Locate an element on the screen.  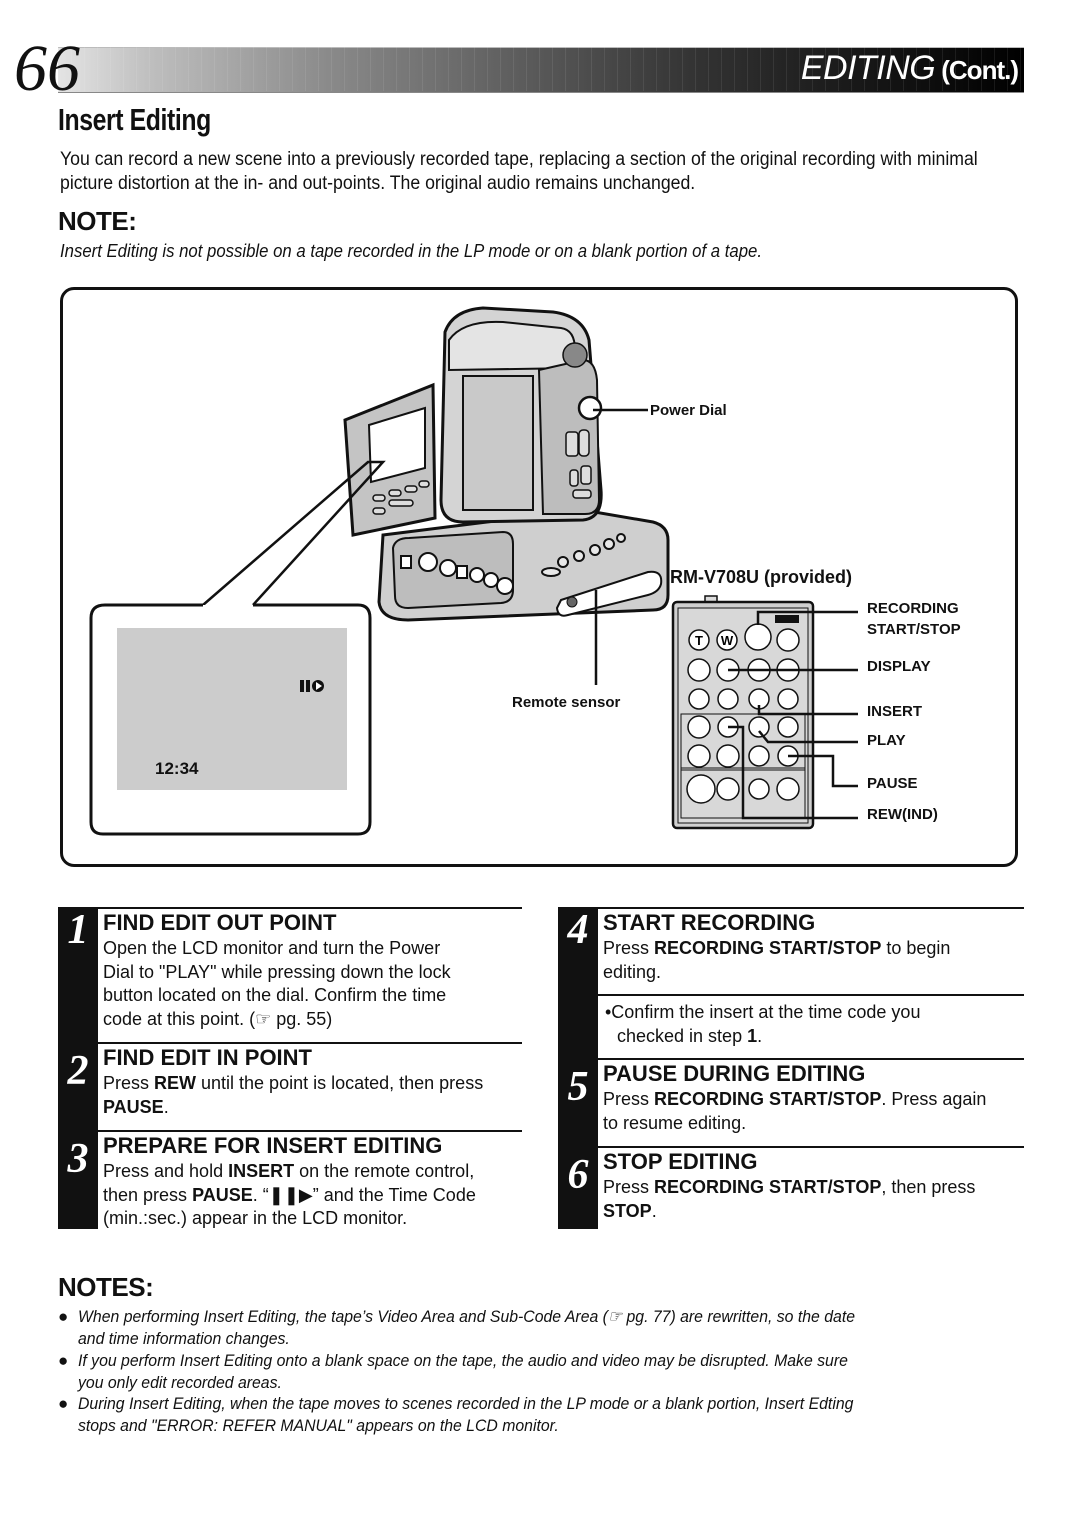
lcd-panel is located at coordinates (390, 459).